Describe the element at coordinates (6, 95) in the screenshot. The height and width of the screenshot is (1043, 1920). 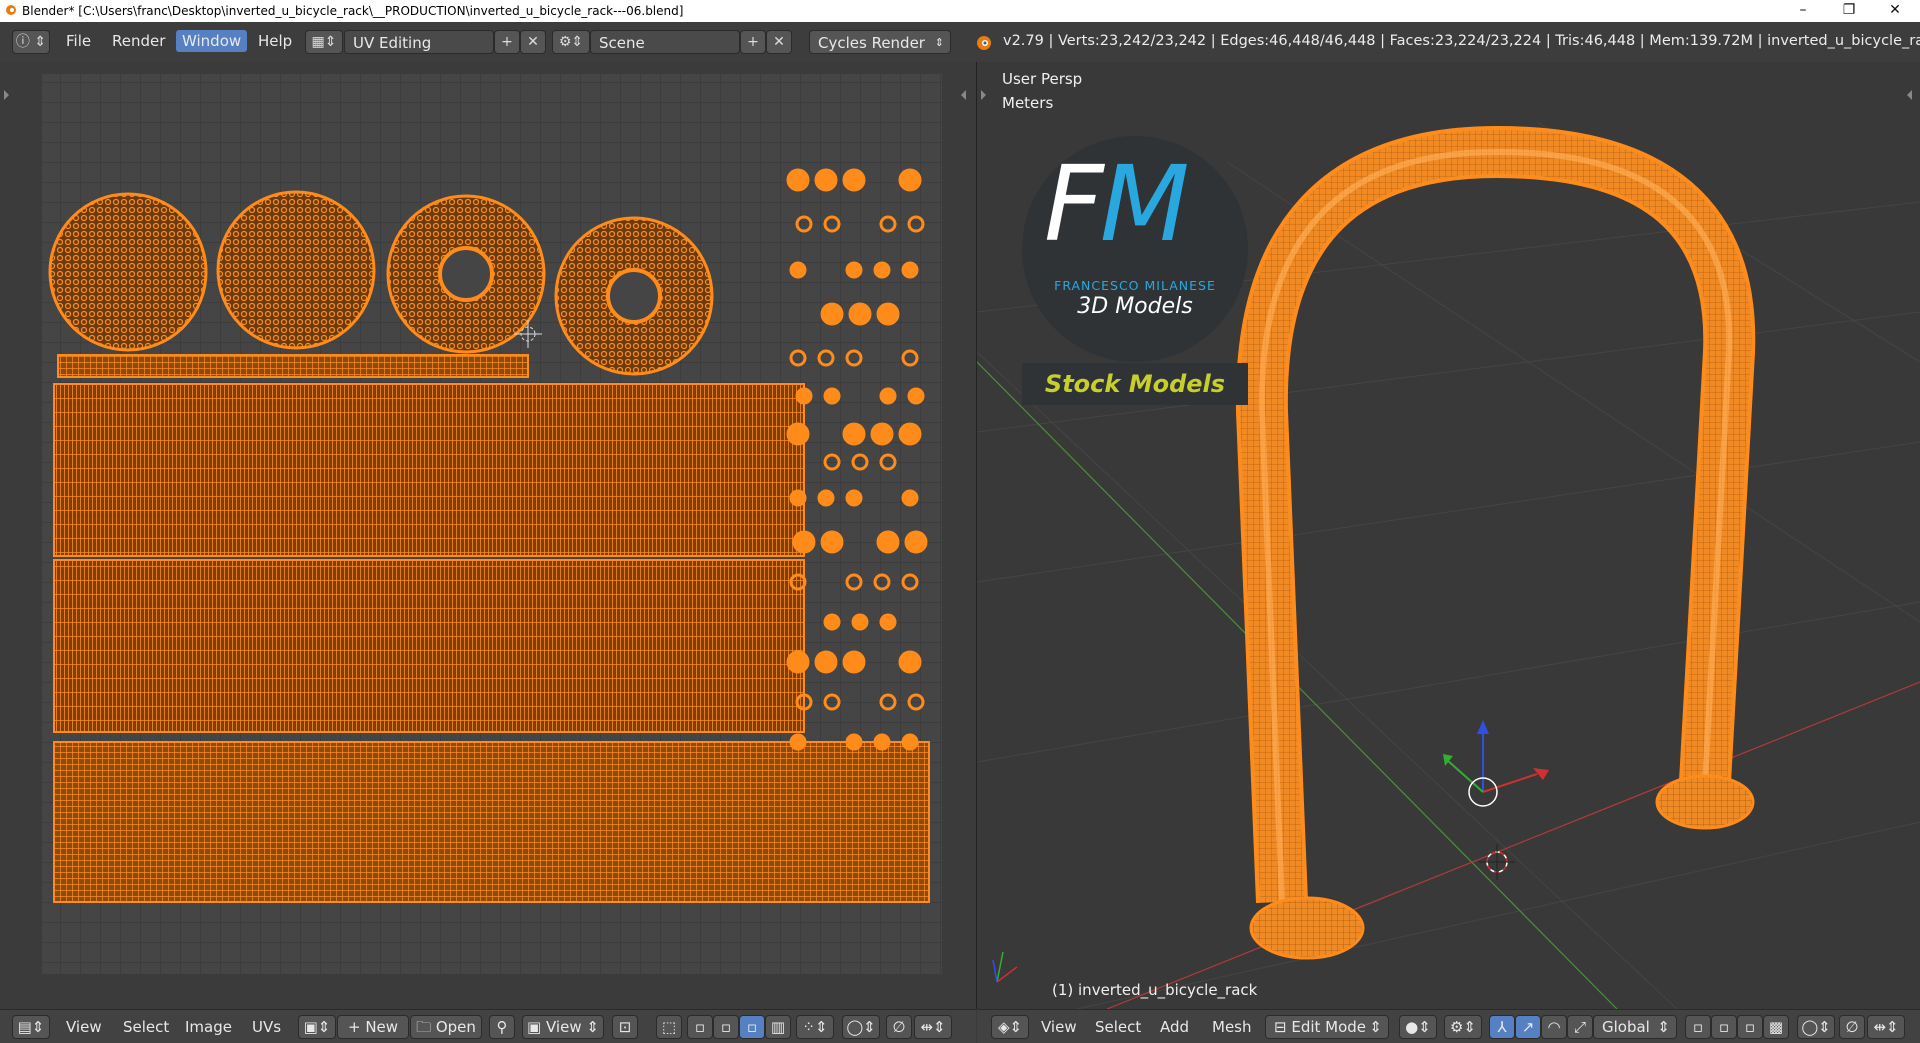
I see `toolshelf-toggle-icon` at that location.